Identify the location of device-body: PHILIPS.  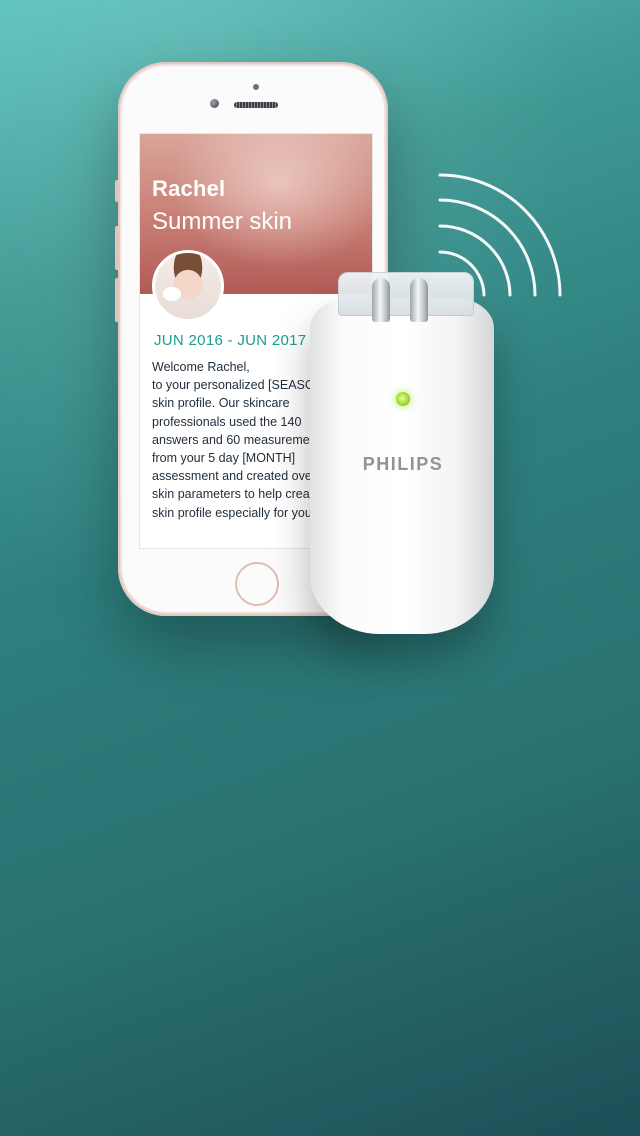
(402, 466).